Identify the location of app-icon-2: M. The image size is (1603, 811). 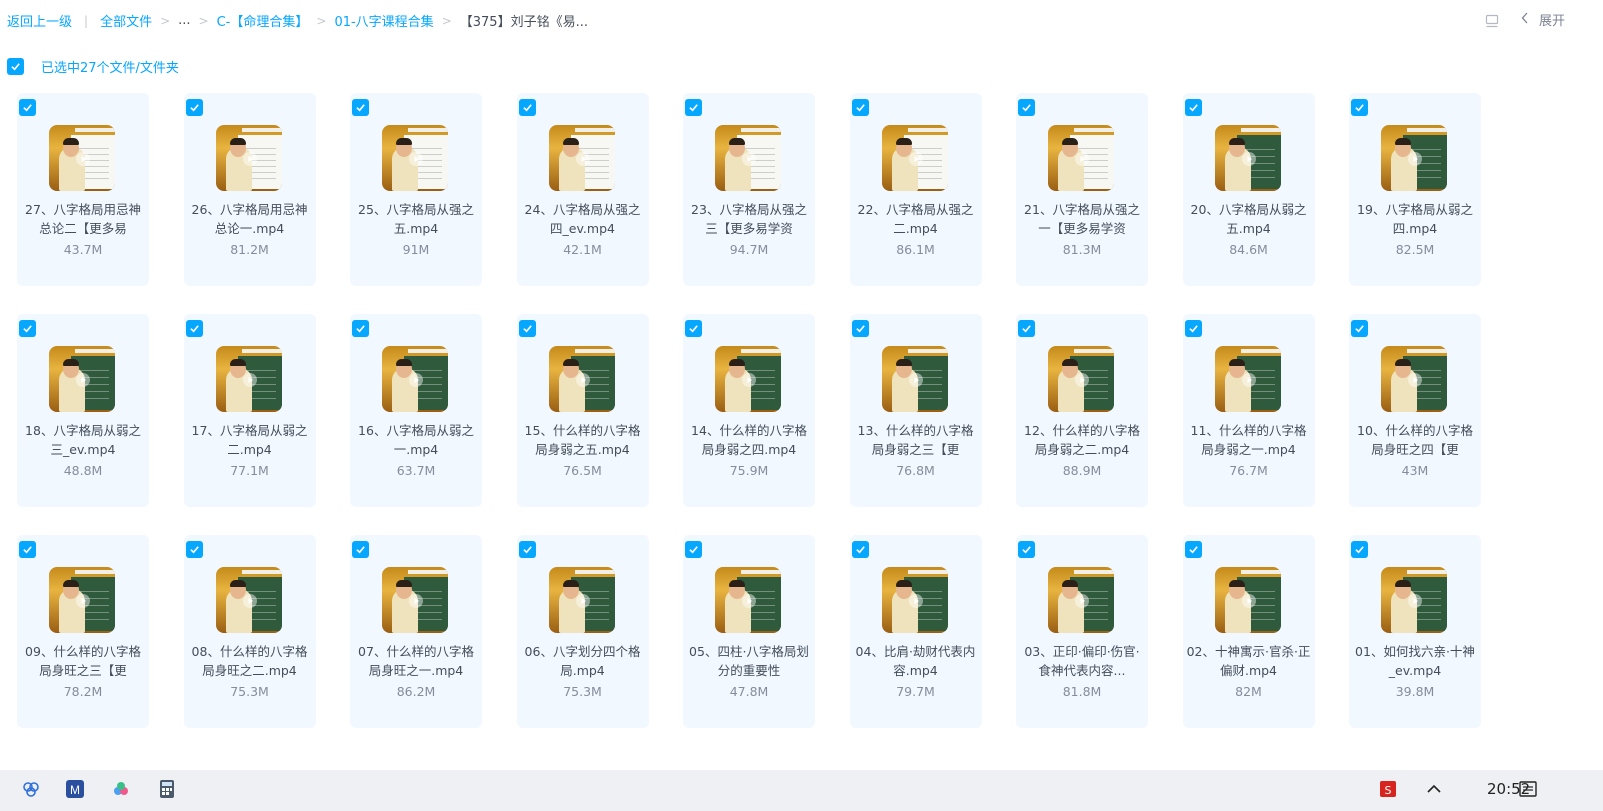
(75, 789).